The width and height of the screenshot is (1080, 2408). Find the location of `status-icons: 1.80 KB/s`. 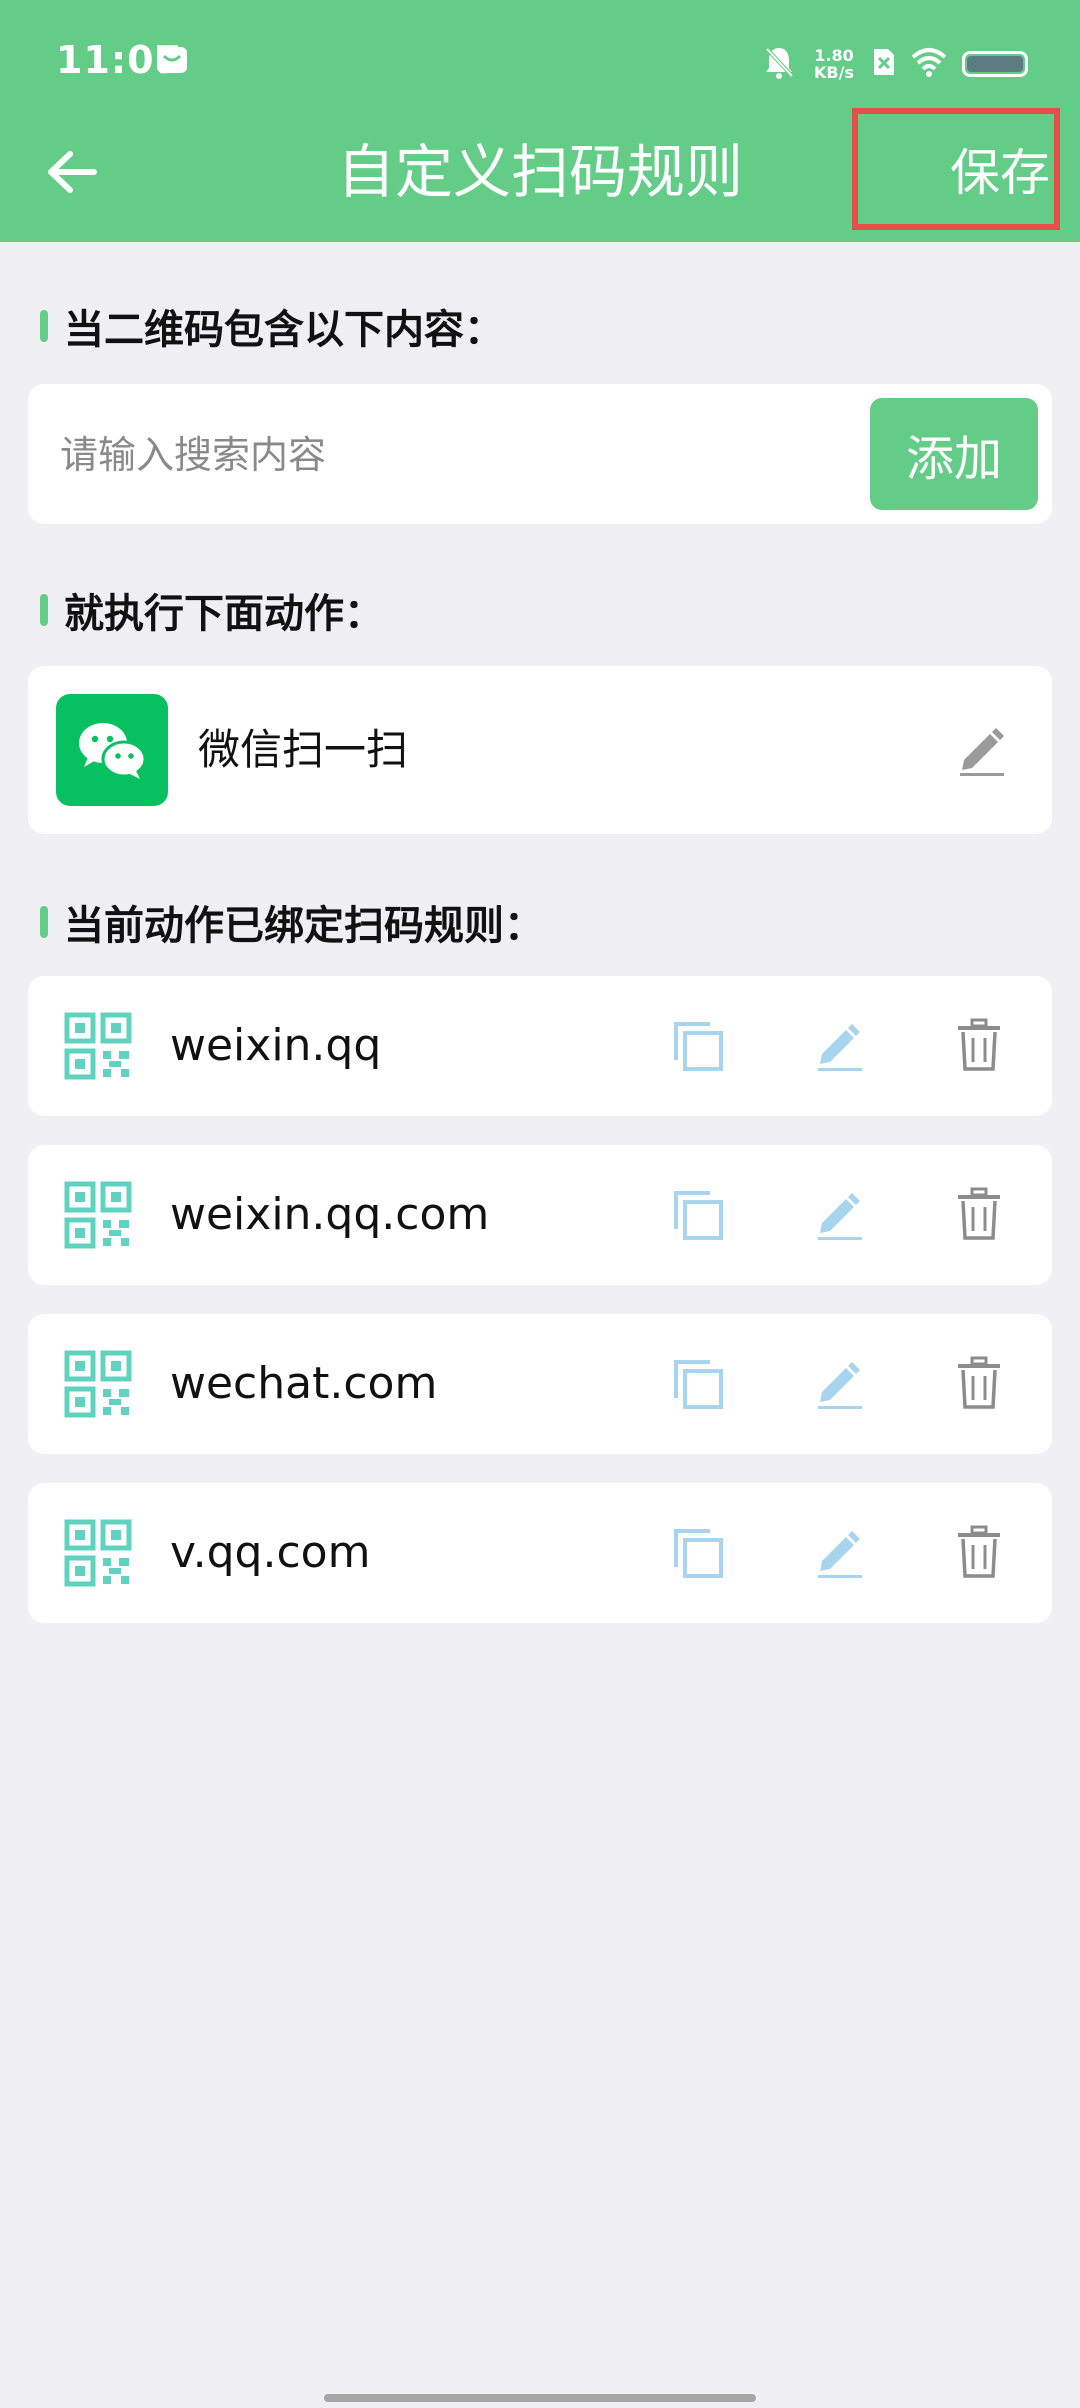

status-icons: 1.80 KB/s is located at coordinates (895, 64).